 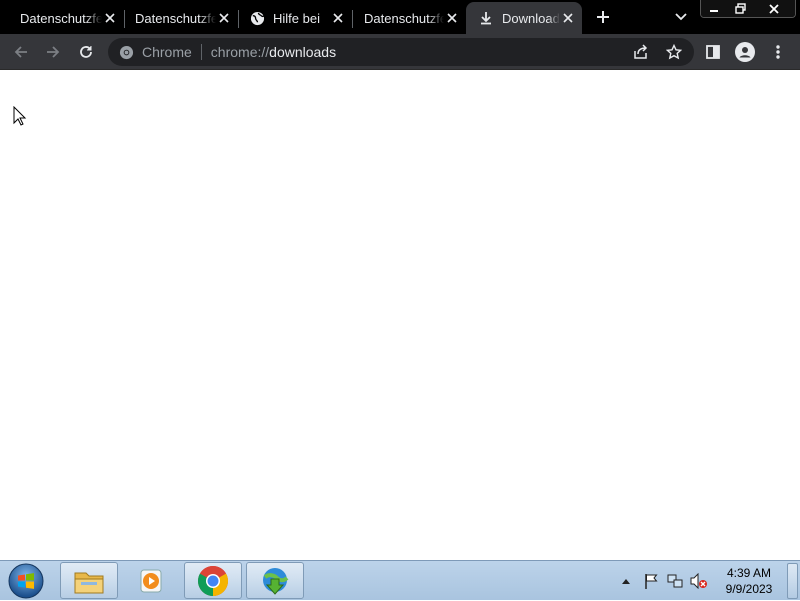 What do you see at coordinates (531, 18) in the screenshot?
I see `tab-title: Downloads` at bounding box center [531, 18].